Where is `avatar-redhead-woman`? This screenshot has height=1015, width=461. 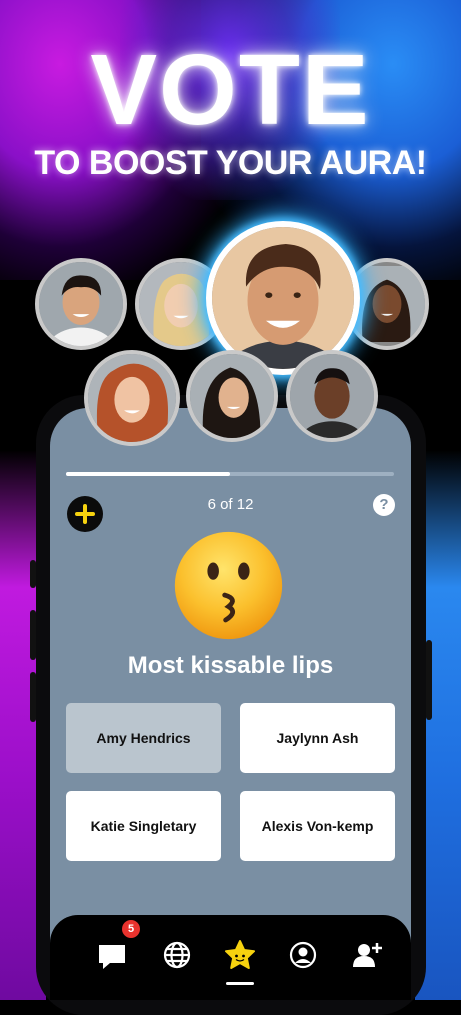 avatar-redhead-woman is located at coordinates (132, 398).